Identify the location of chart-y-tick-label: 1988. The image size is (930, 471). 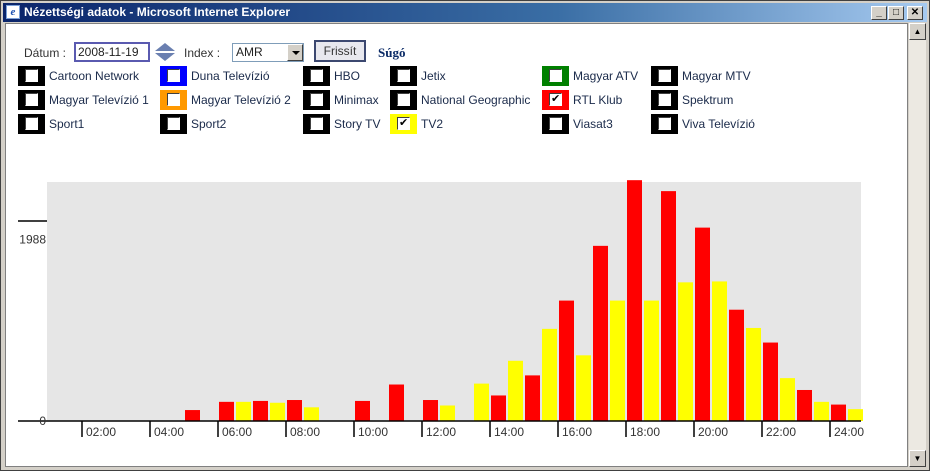
(32, 240).